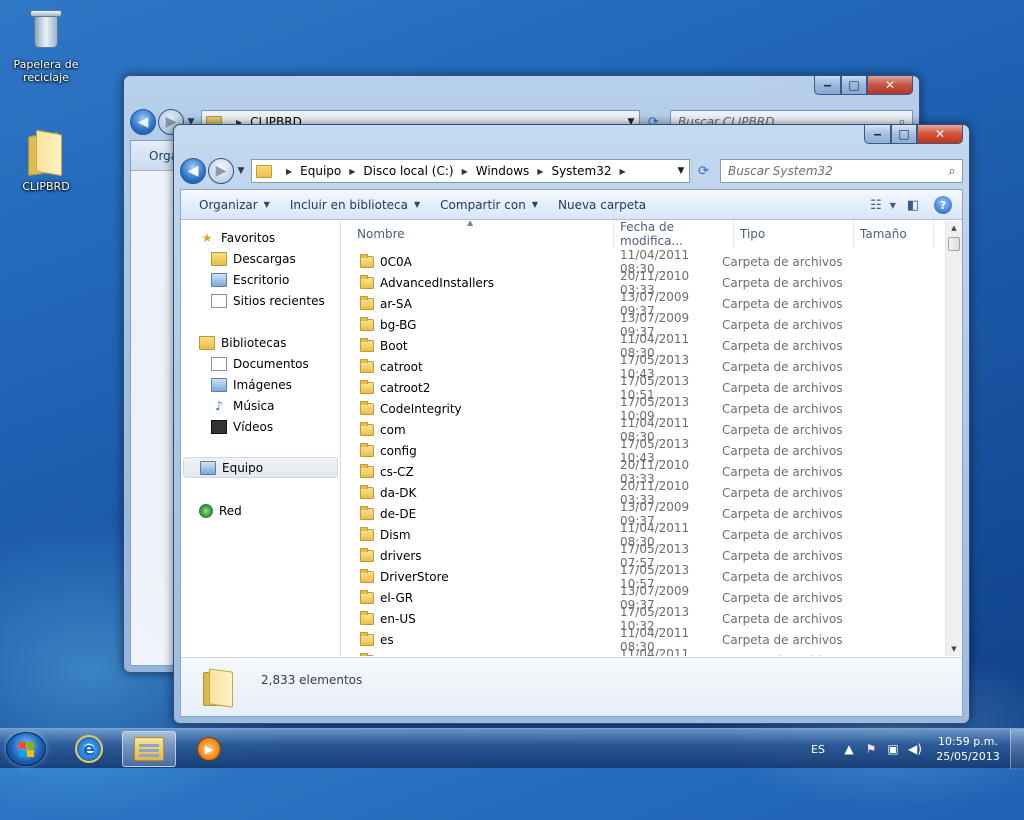 The image size is (1024, 820). What do you see at coordinates (894, 234) in the screenshot?
I see `column-size: Tamaño` at bounding box center [894, 234].